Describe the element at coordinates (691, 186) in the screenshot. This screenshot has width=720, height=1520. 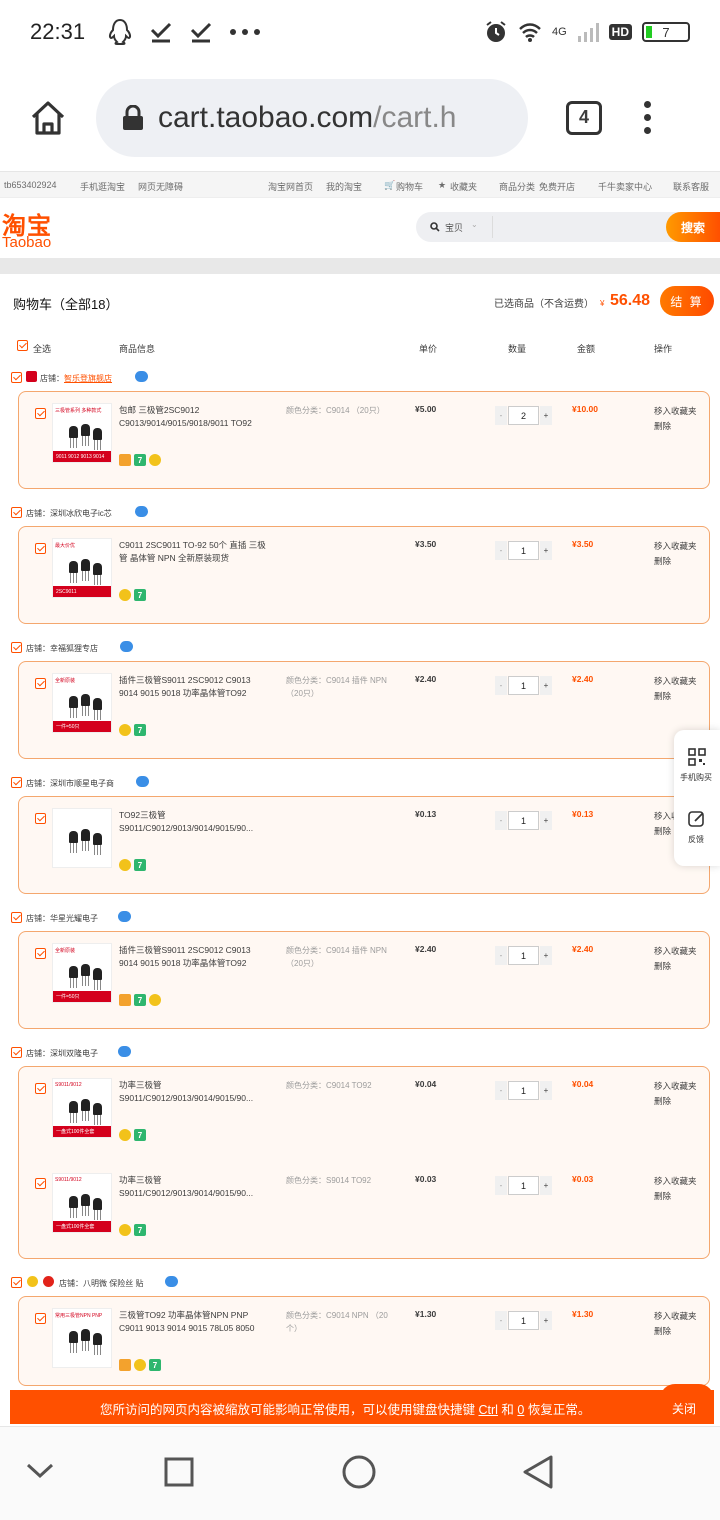
I see `service-link: 联系客服` at that location.